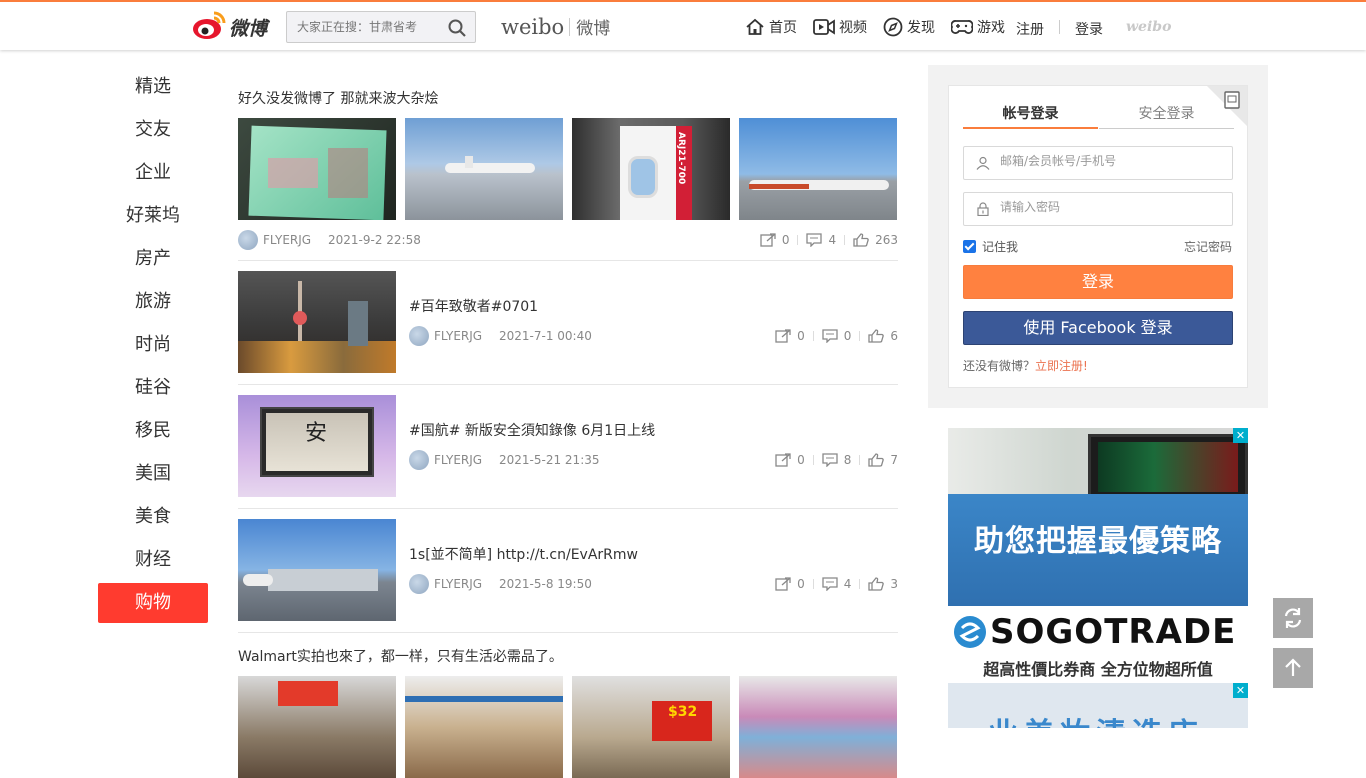  Describe the element at coordinates (473, 306) in the screenshot. I see `post-text: #百年致敬者#0701` at that location.